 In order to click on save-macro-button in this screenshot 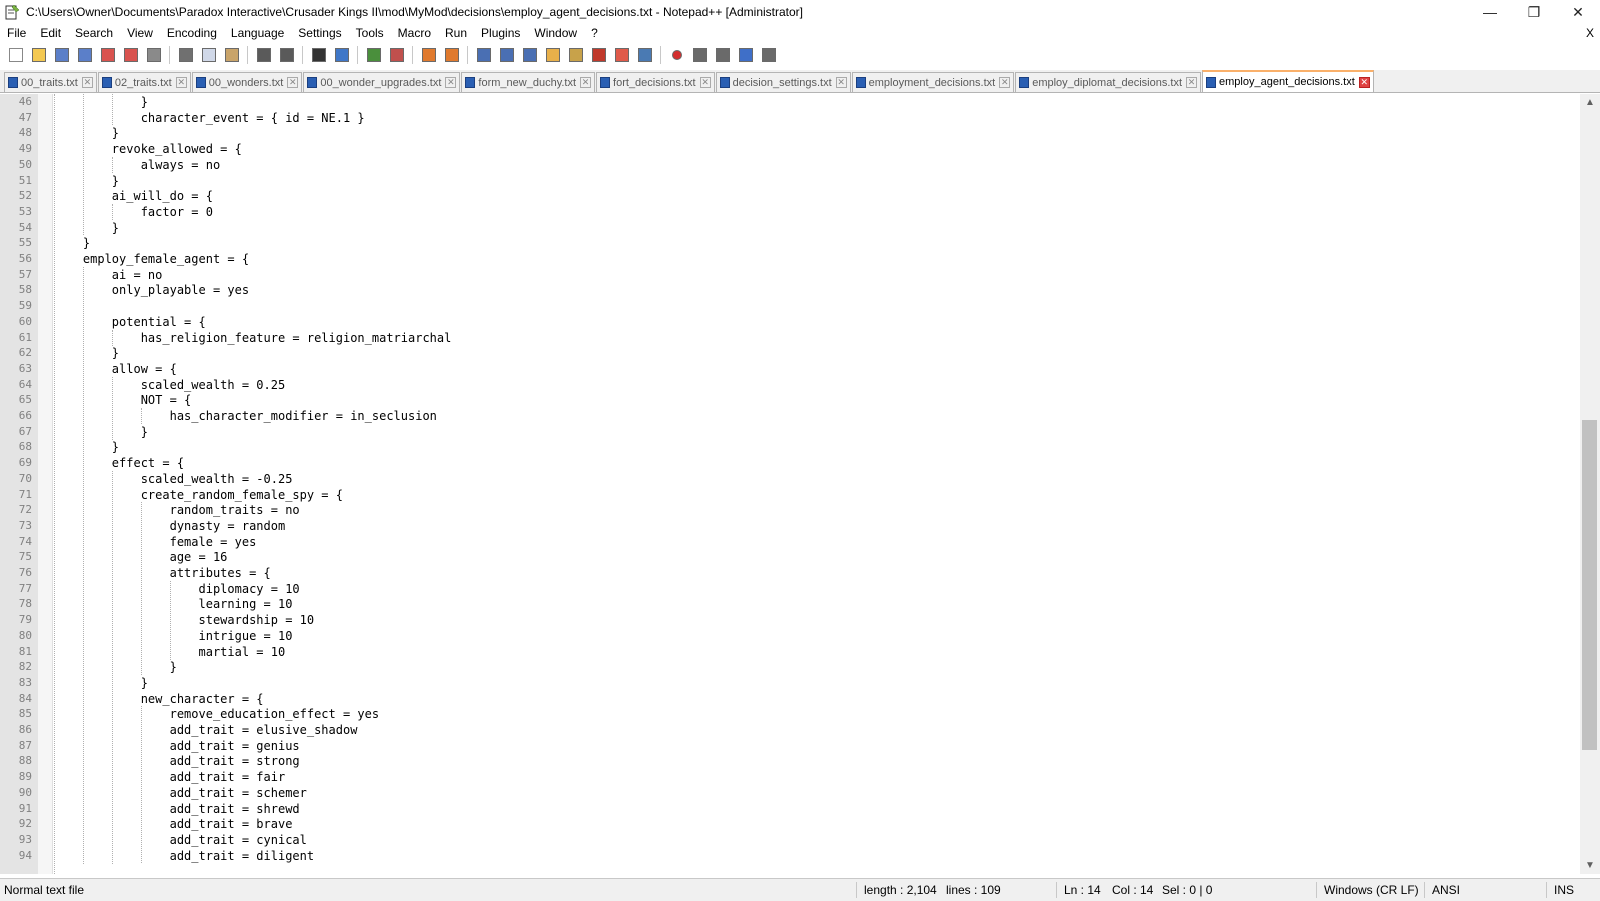, I will do `click(769, 55)`.